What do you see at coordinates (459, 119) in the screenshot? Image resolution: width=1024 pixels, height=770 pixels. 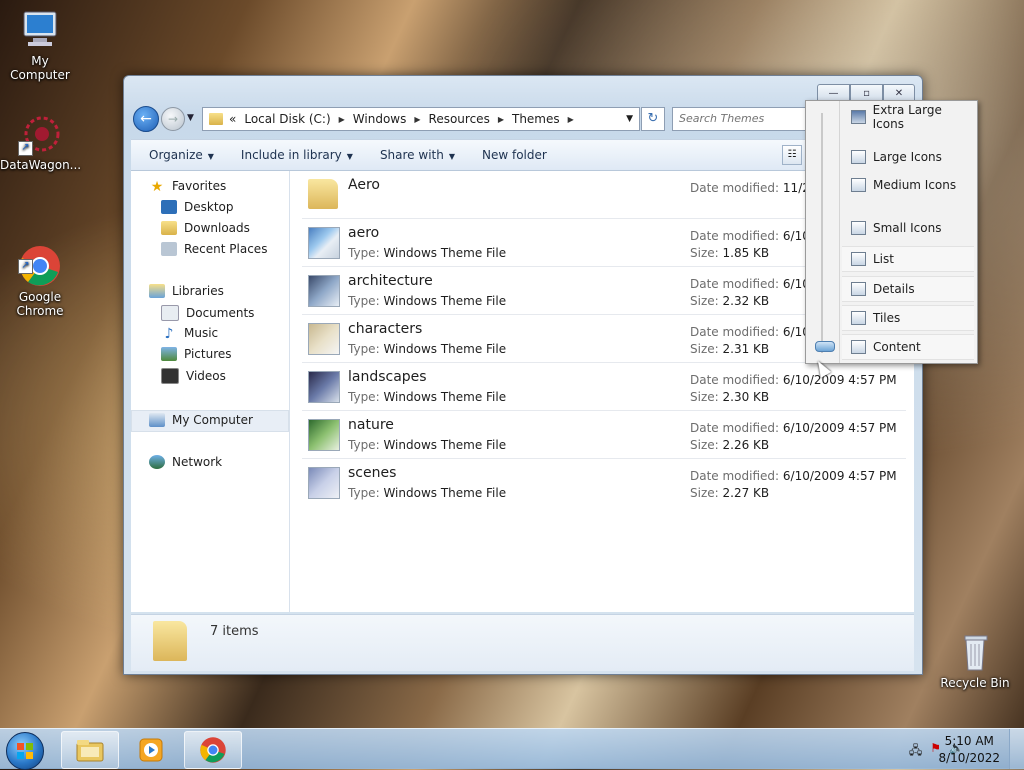 I see `breadcrumb-resources: Resources` at bounding box center [459, 119].